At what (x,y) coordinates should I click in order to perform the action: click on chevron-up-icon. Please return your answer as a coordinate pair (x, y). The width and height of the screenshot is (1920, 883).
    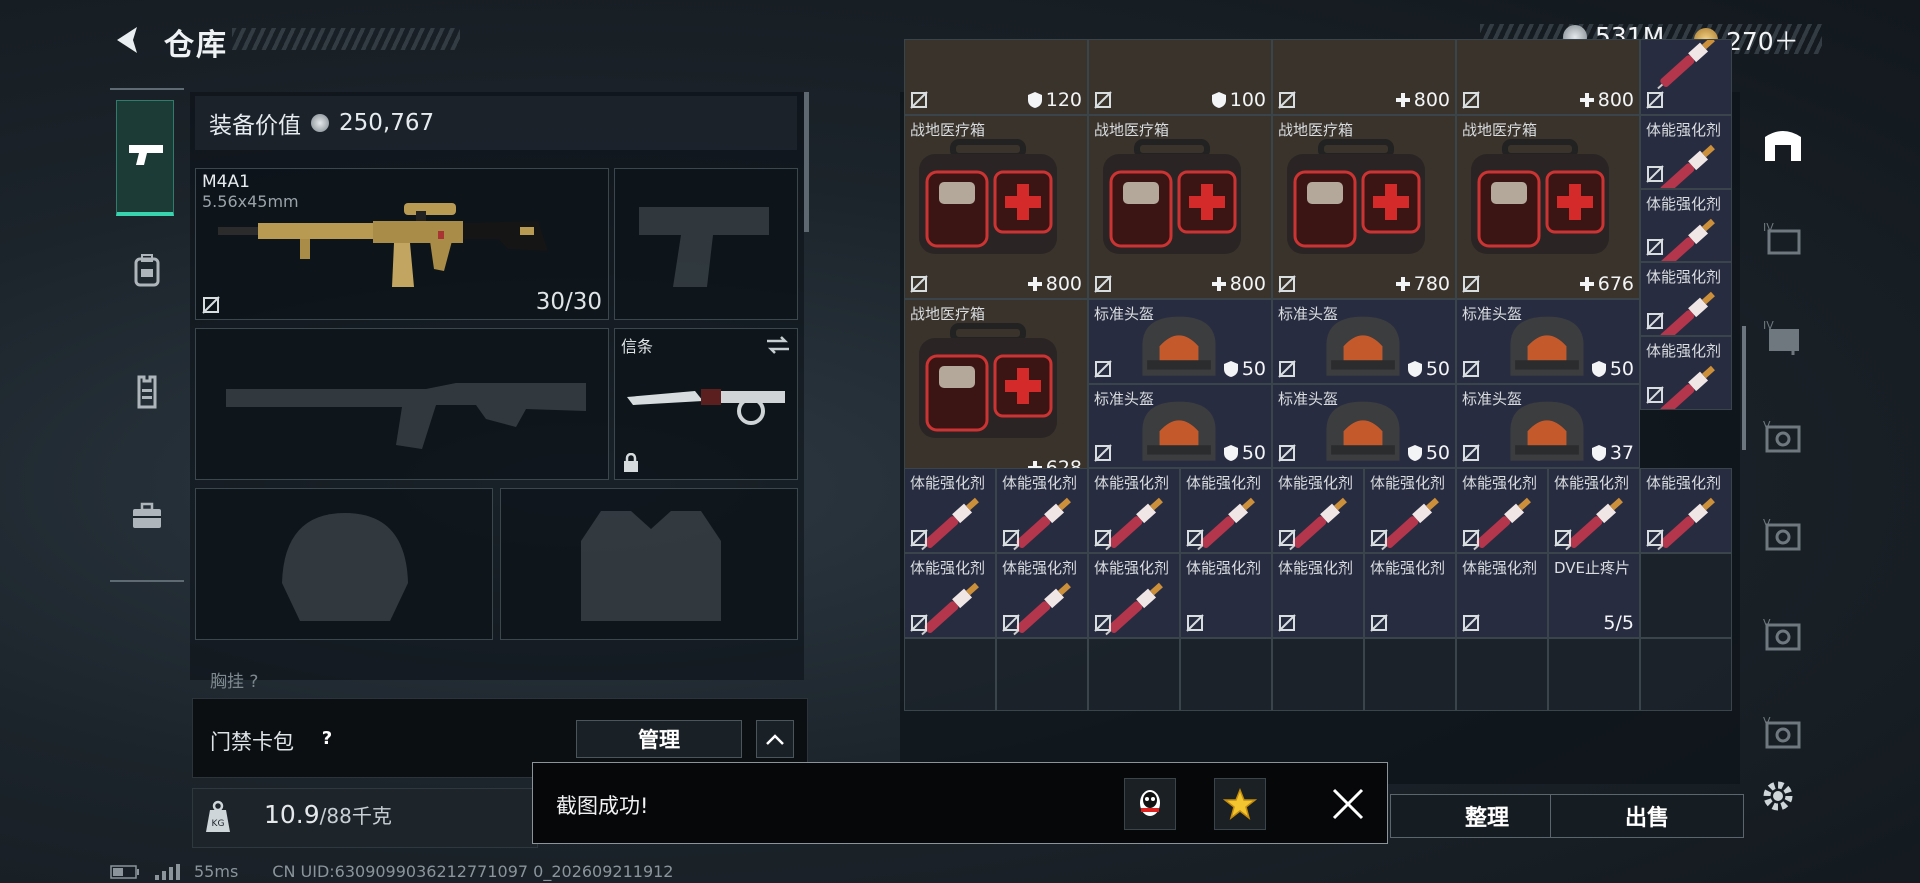
    Looking at the image, I should click on (775, 739).